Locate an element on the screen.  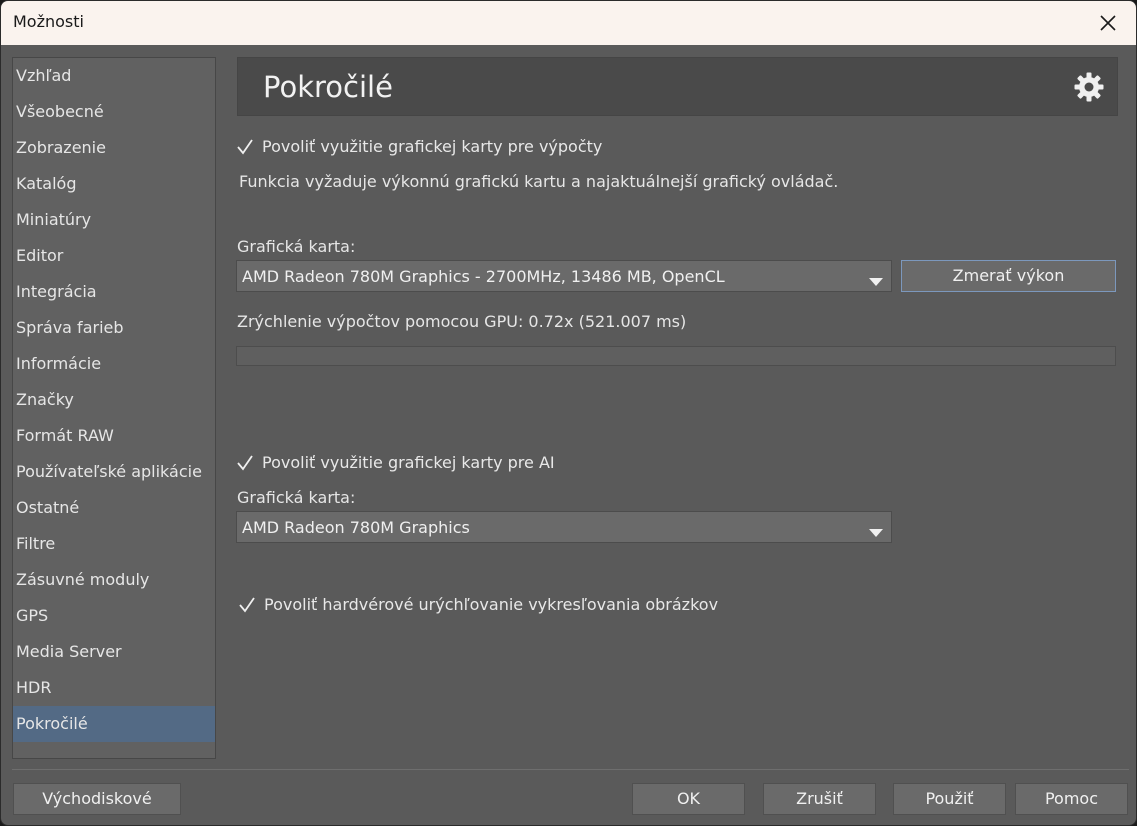
sidebar-item-integracia: Integrácia is located at coordinates (114, 292).